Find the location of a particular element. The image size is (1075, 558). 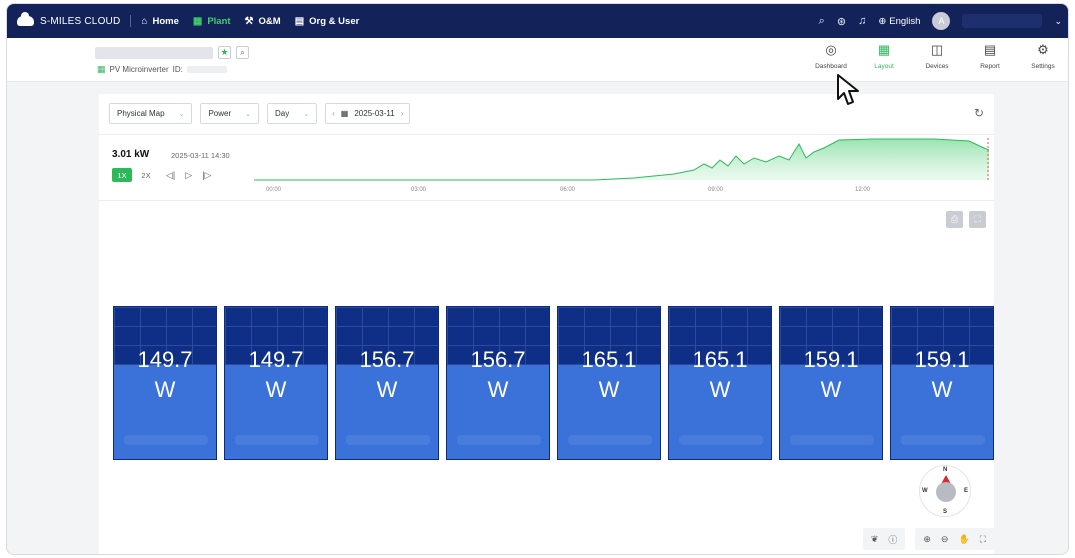

period-select: Day ⌄ is located at coordinates (292, 113).